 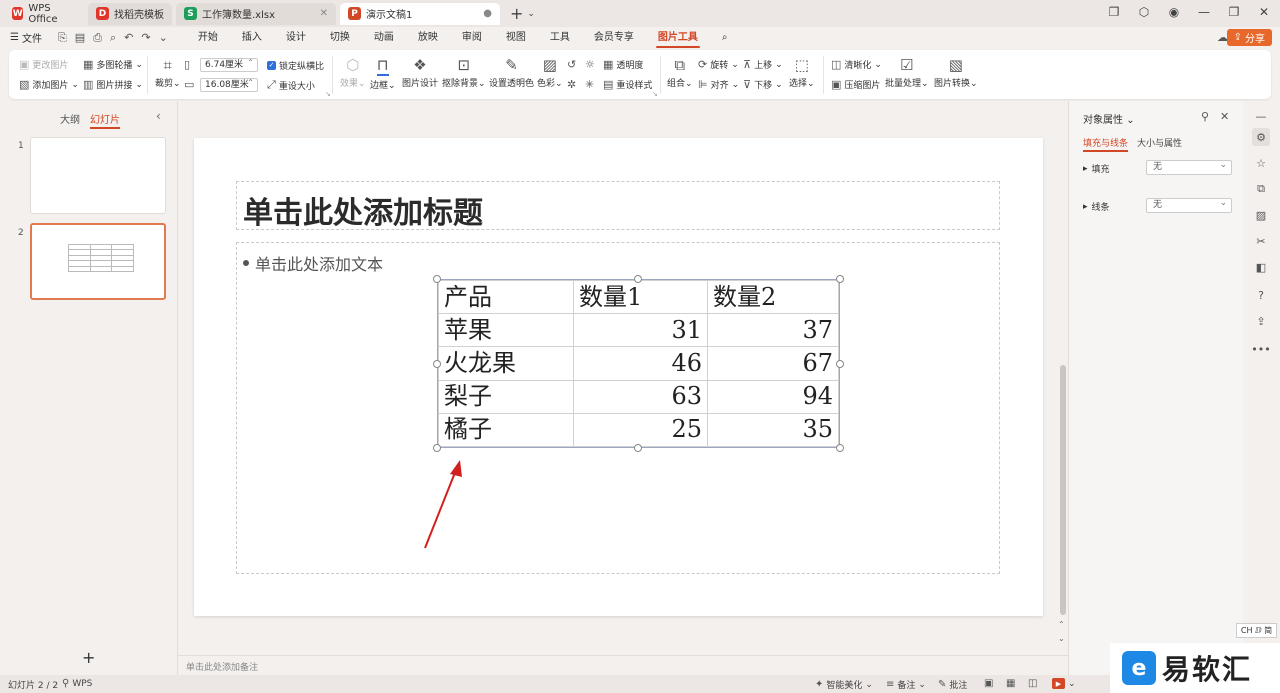 What do you see at coordinates (1096, 207) in the screenshot?
I see `line-section: ▸ 线条` at bounding box center [1096, 207].